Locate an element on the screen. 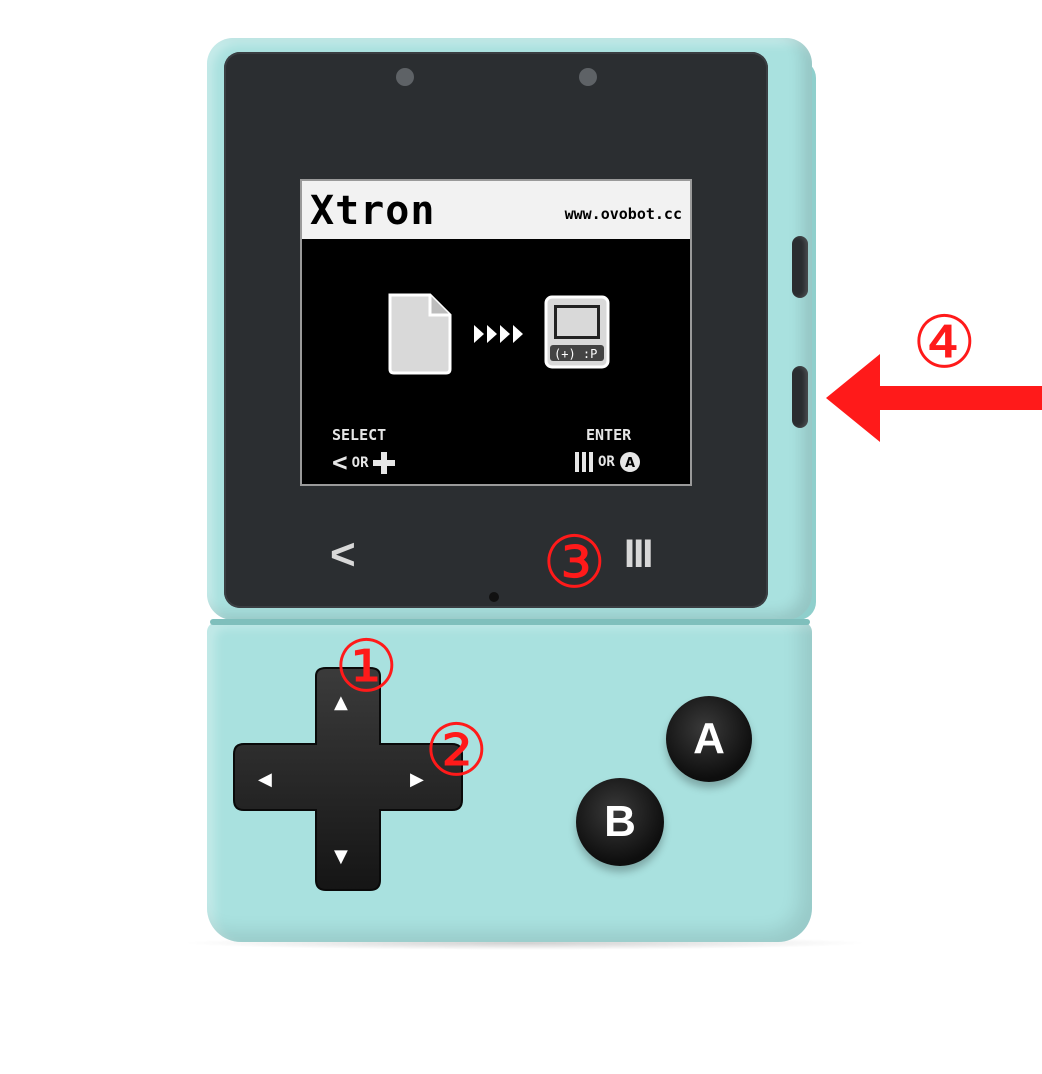  enter-hint-or: OR is located at coordinates (606, 462).